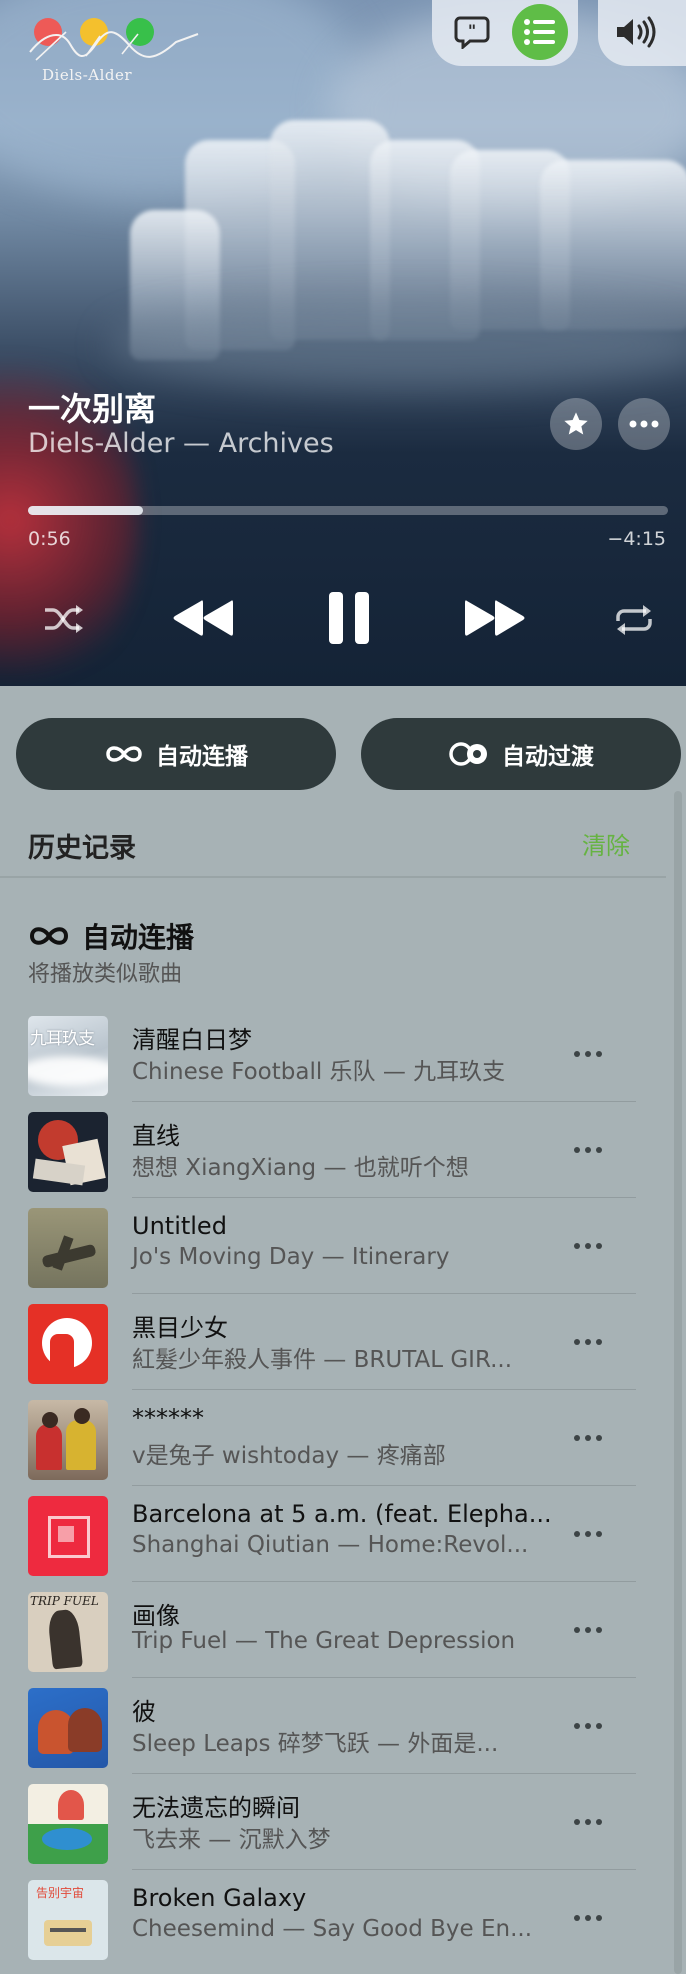 The image size is (686, 1974). I want to click on lyrics-button: ", so click(472, 32).